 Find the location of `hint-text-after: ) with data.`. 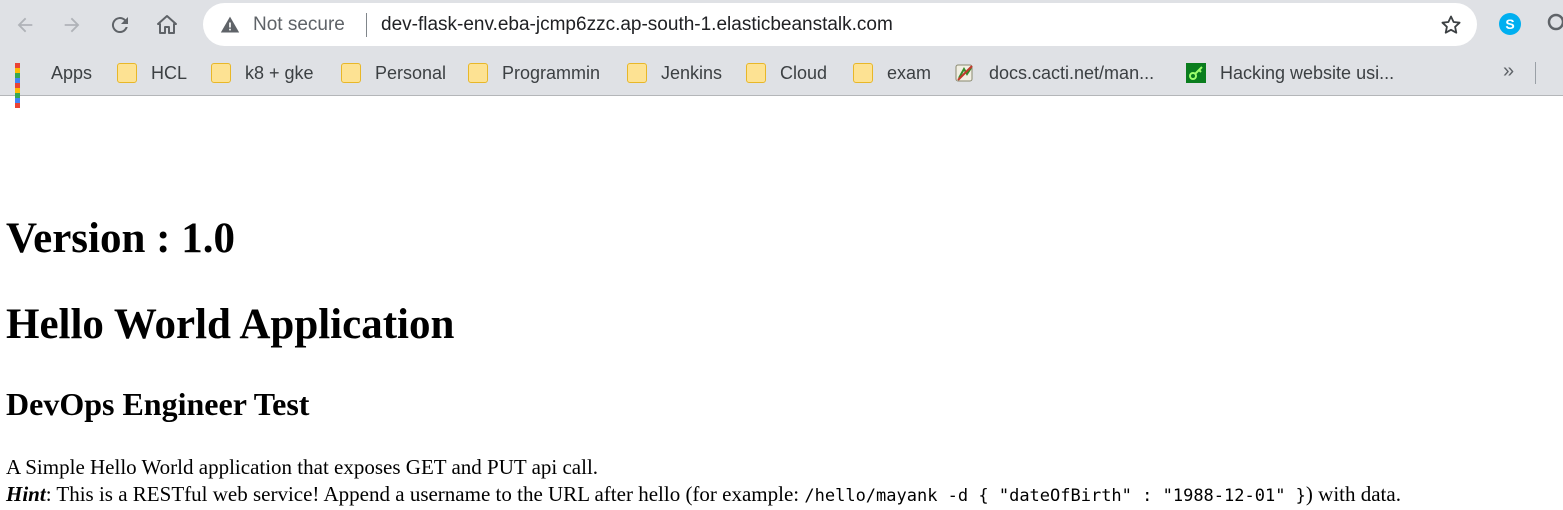

hint-text-after: ) with data. is located at coordinates (1353, 494).